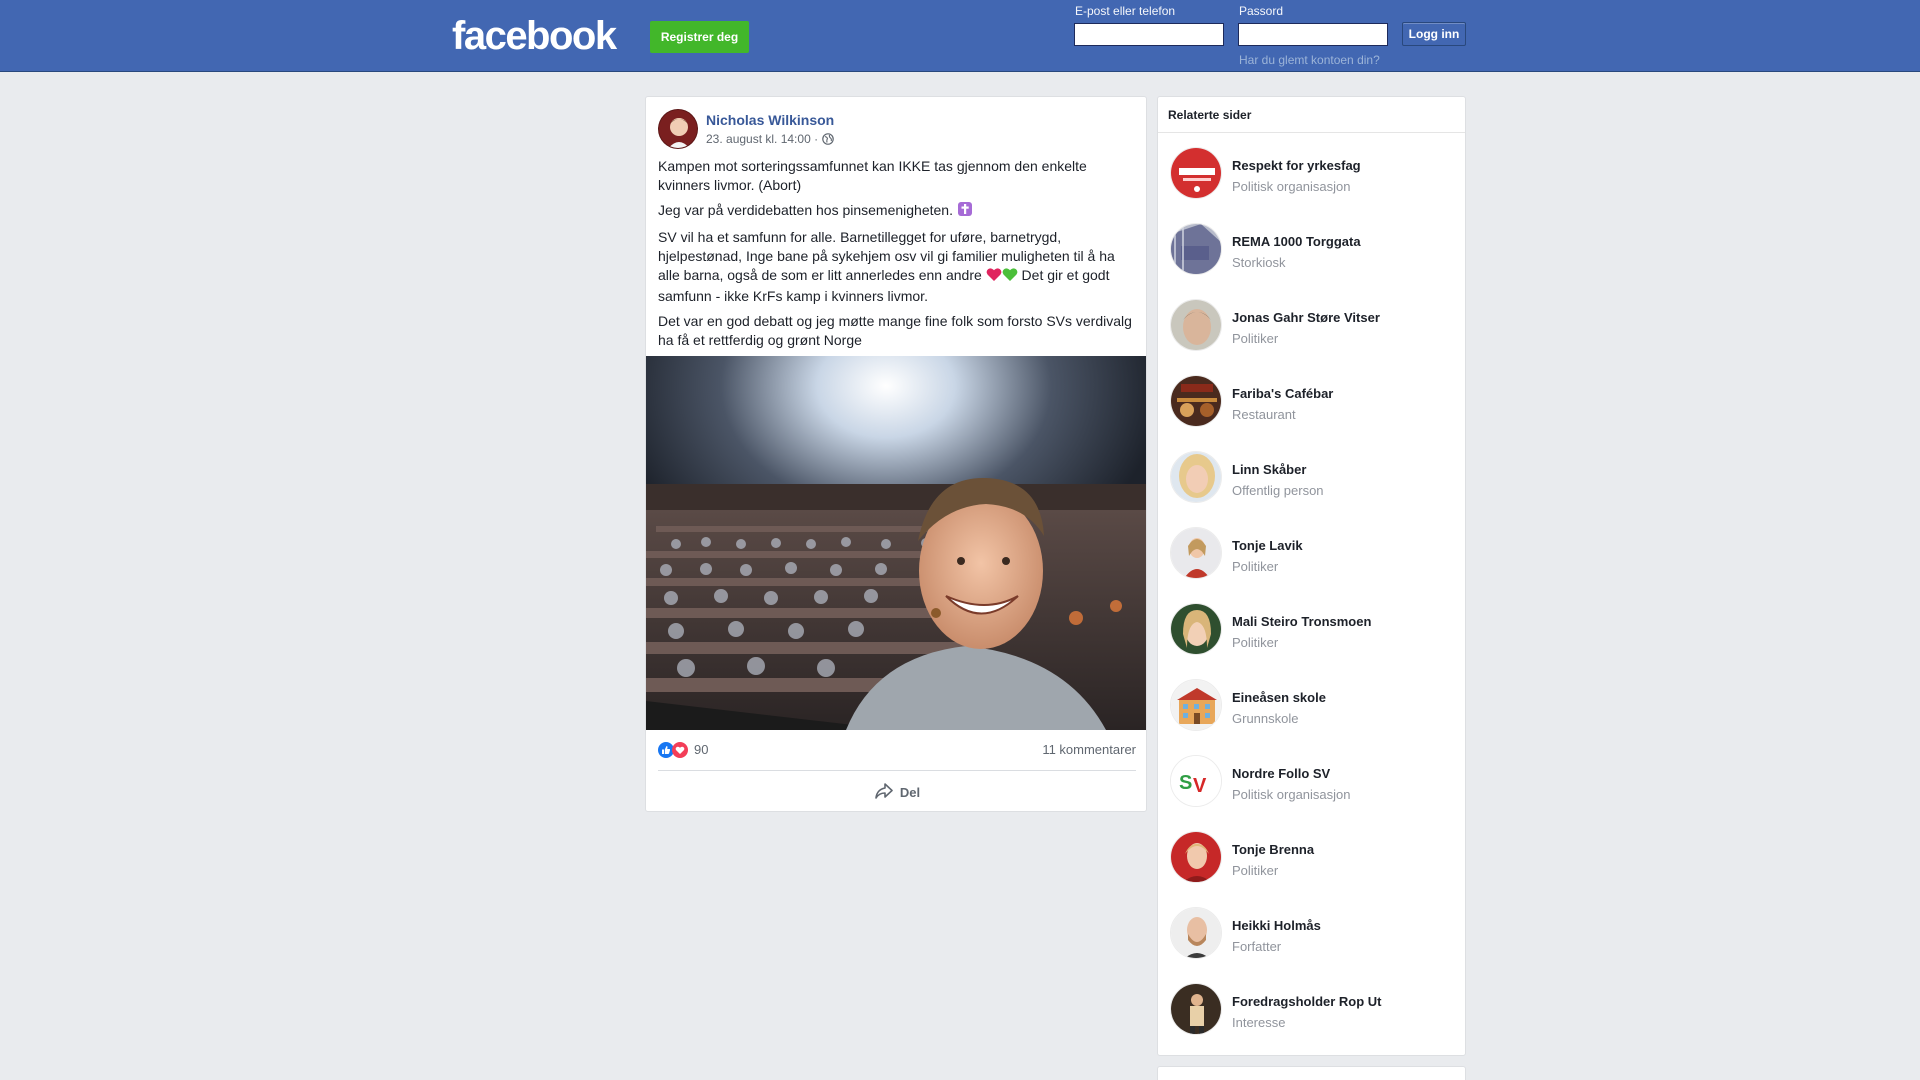 The width and height of the screenshot is (1920, 1080). Describe the element at coordinates (1311, 115) in the screenshot. I see `related-pages-title: Relaterte sider` at that location.